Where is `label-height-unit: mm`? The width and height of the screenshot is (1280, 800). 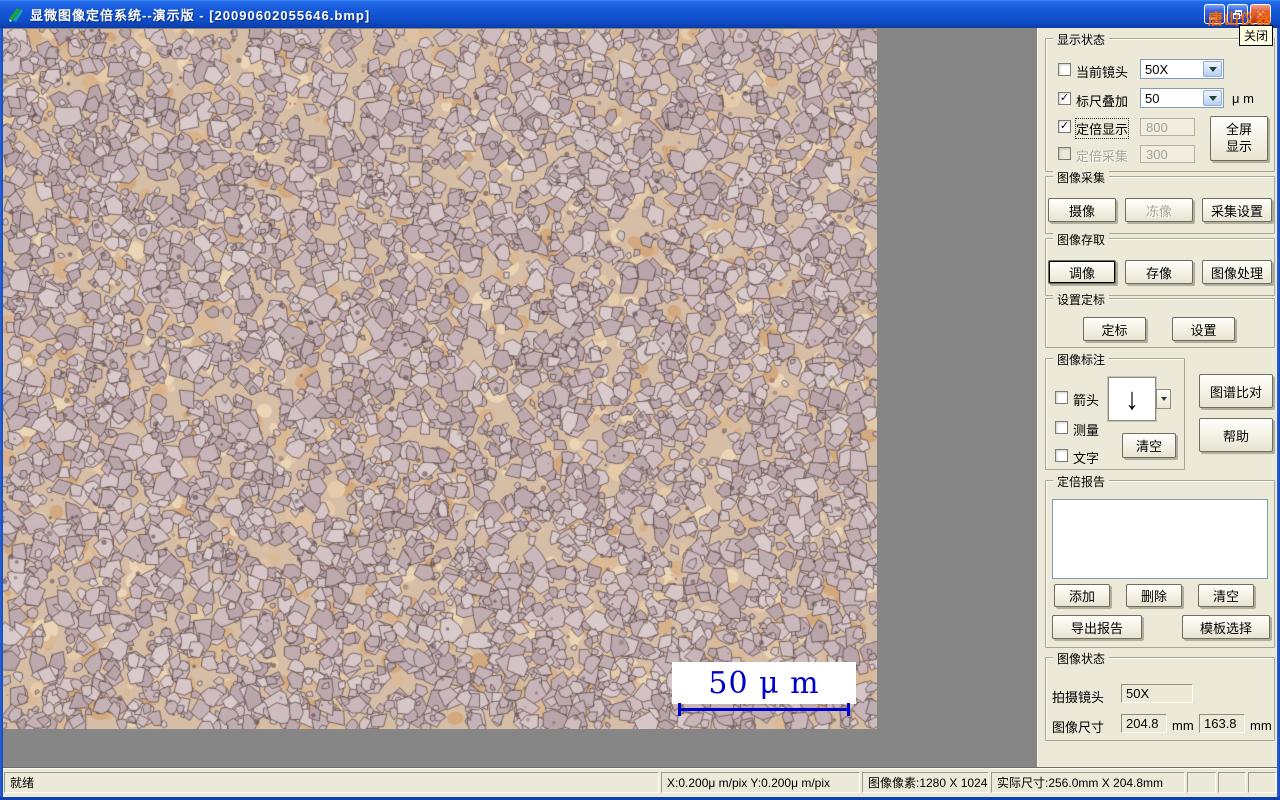 label-height-unit: mm is located at coordinates (1261, 725).